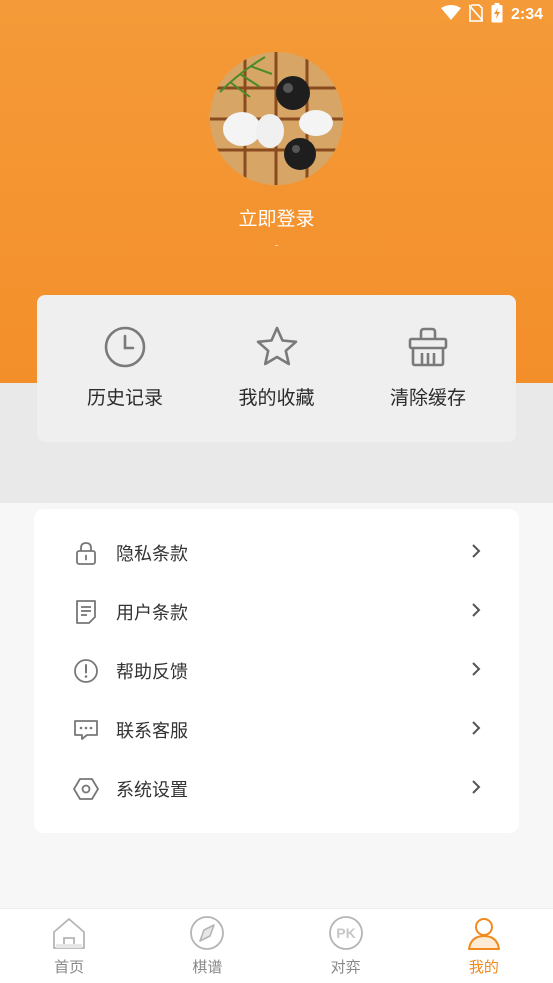  I want to click on profile-subtitle: -, so click(276, 245).